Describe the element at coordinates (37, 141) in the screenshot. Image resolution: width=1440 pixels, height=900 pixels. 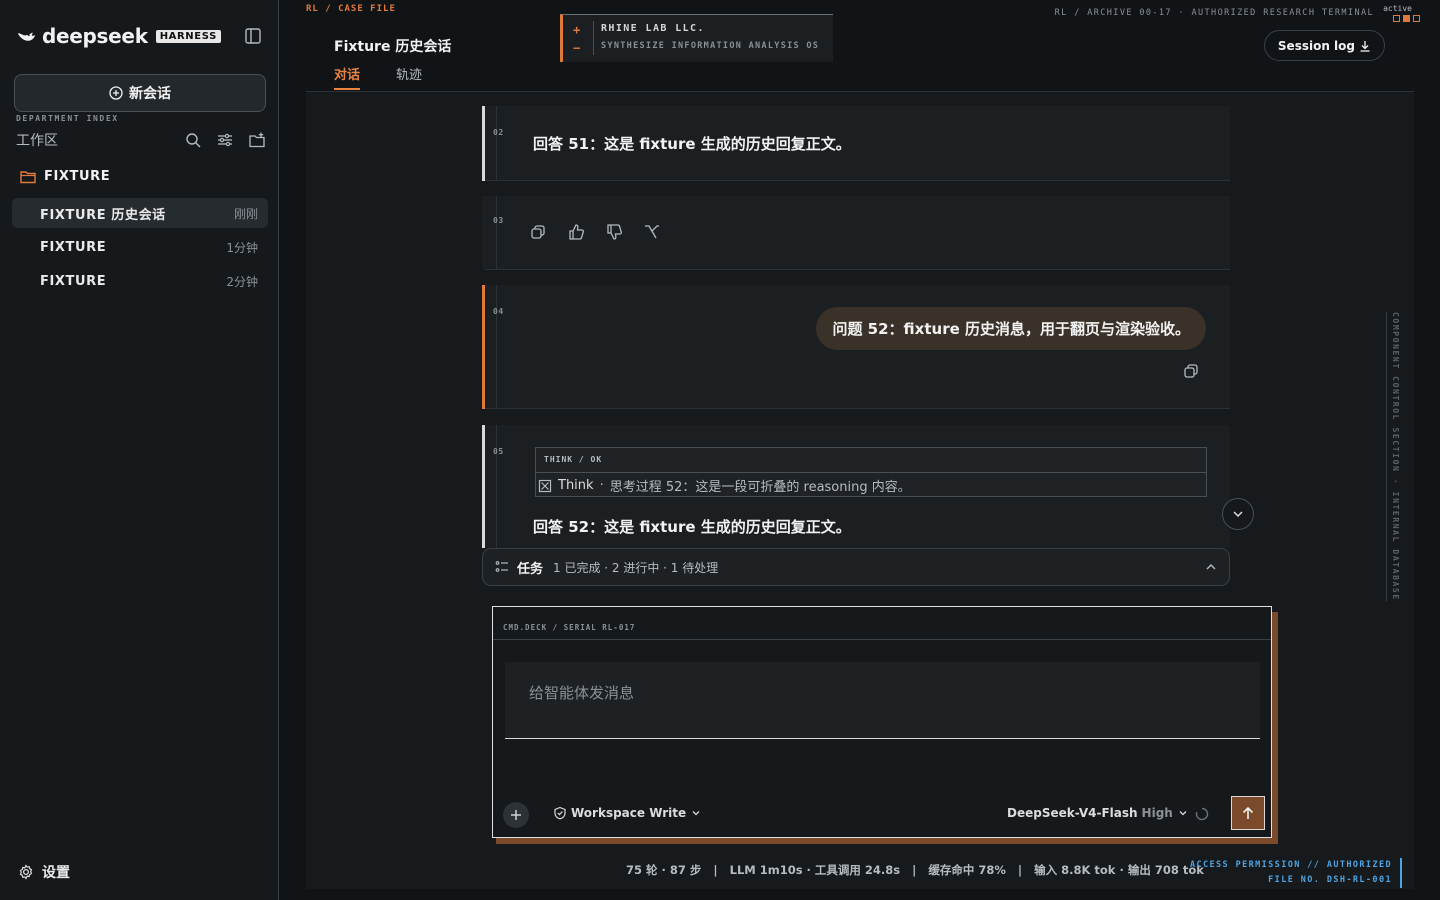
I see `workspace-label: 工作区` at that location.